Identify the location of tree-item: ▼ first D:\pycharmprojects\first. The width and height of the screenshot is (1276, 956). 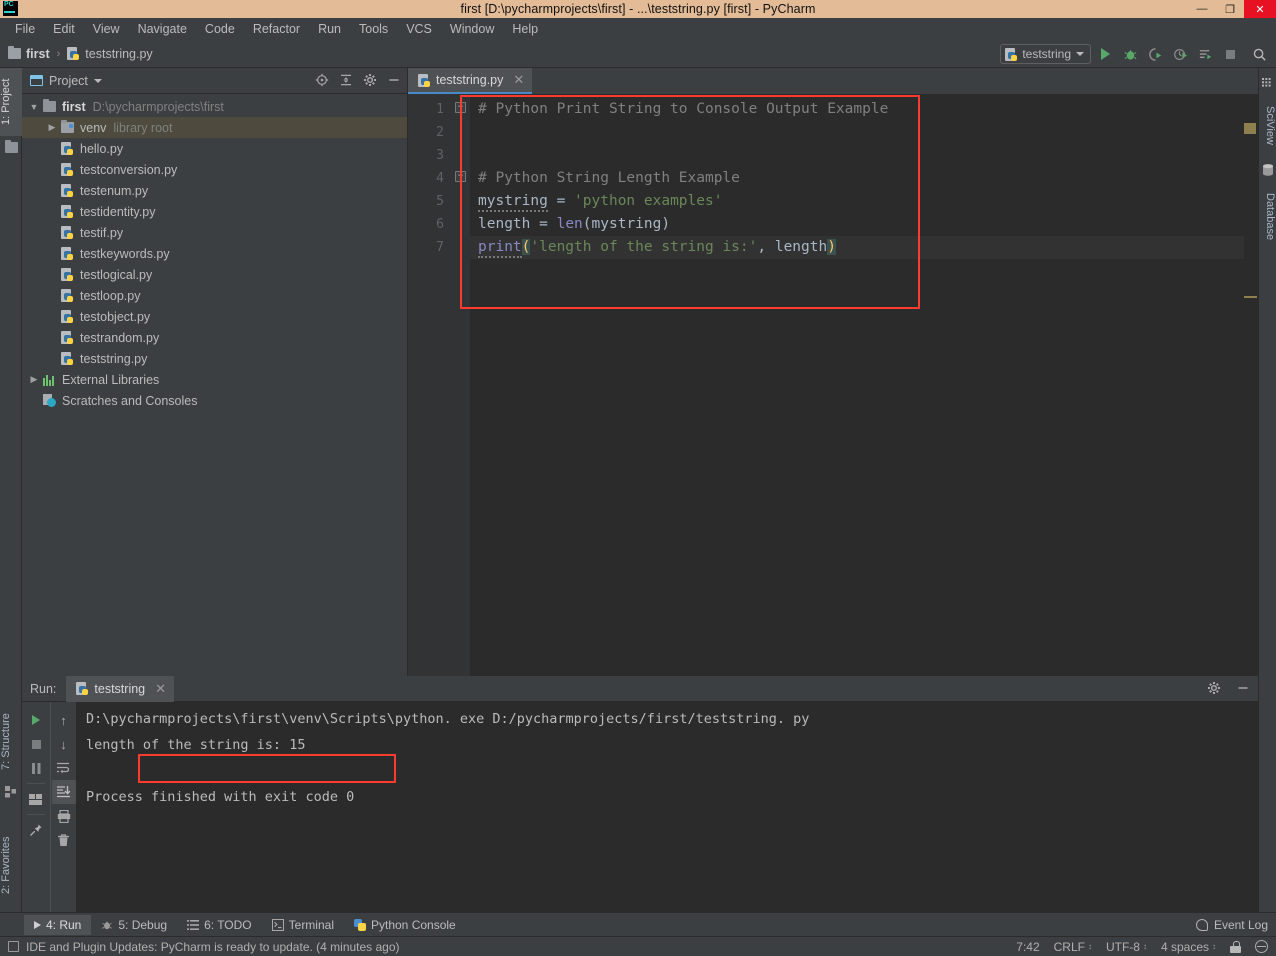
(214, 106).